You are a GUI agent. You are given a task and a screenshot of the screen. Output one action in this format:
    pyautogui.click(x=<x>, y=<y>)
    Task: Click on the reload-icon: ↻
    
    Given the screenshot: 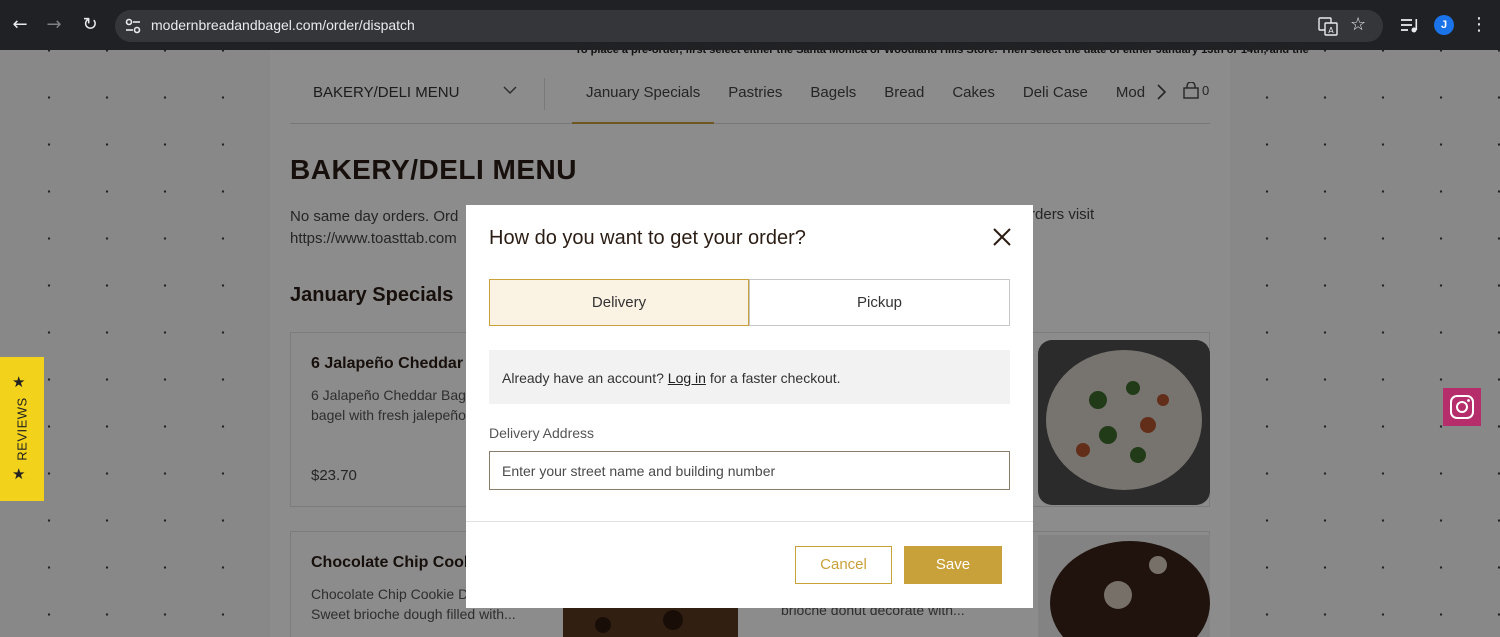 What is the action you would take?
    pyautogui.click(x=90, y=25)
    